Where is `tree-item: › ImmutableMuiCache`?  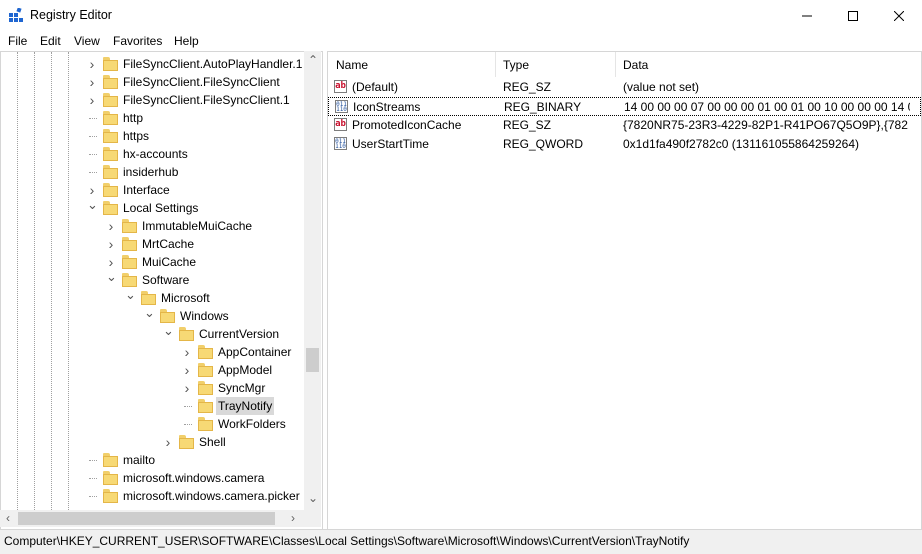 tree-item: › ImmutableMuiCache is located at coordinates (153, 226).